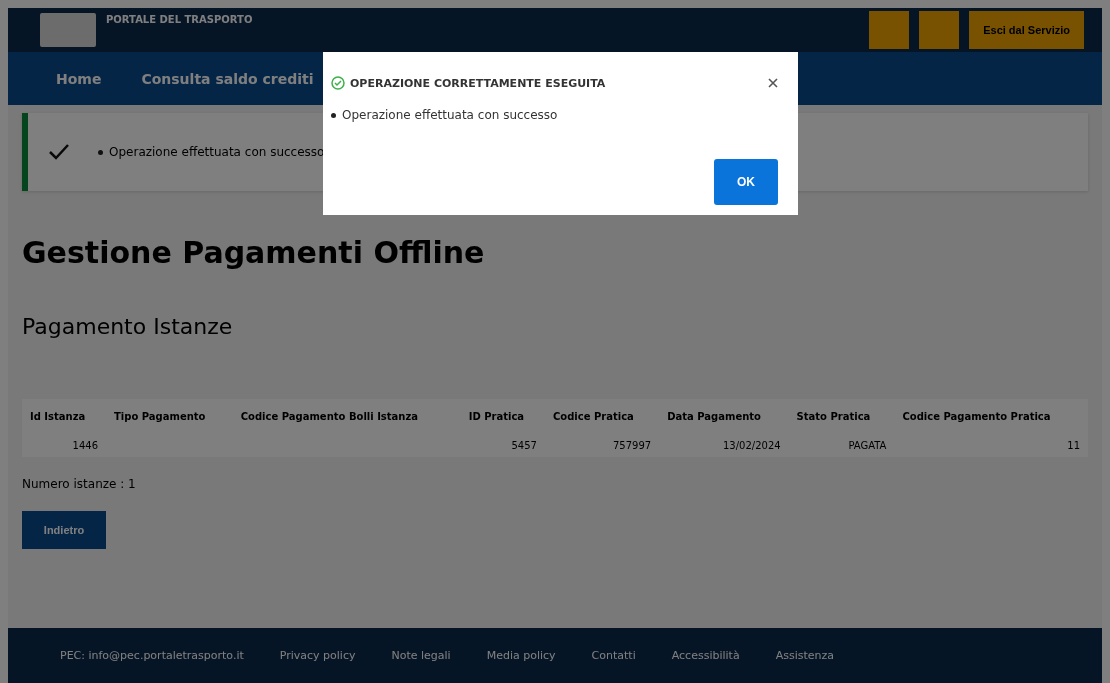 This screenshot has height=683, width=1110. What do you see at coordinates (724, 445) in the screenshot?
I see `table-cell: 13/02/2024` at bounding box center [724, 445].